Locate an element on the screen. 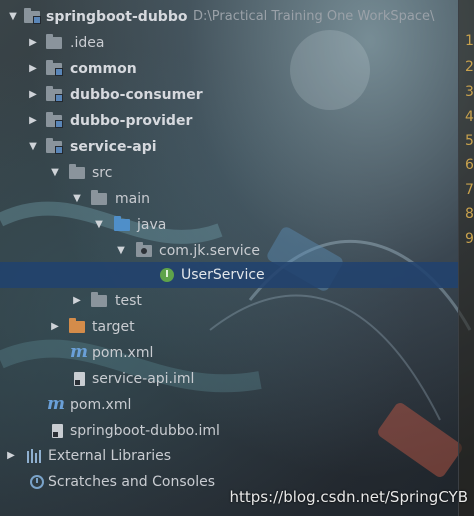  tree-item-label: External Libraries is located at coordinates (109, 456).